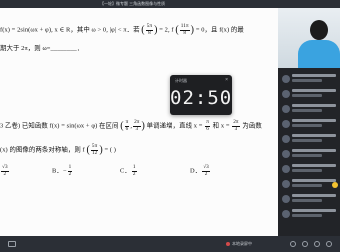 The height and width of the screenshot is (252, 340). Describe the element at coordinates (149, 29) in the screenshot. I see `fraction: 5π 8` at that location.